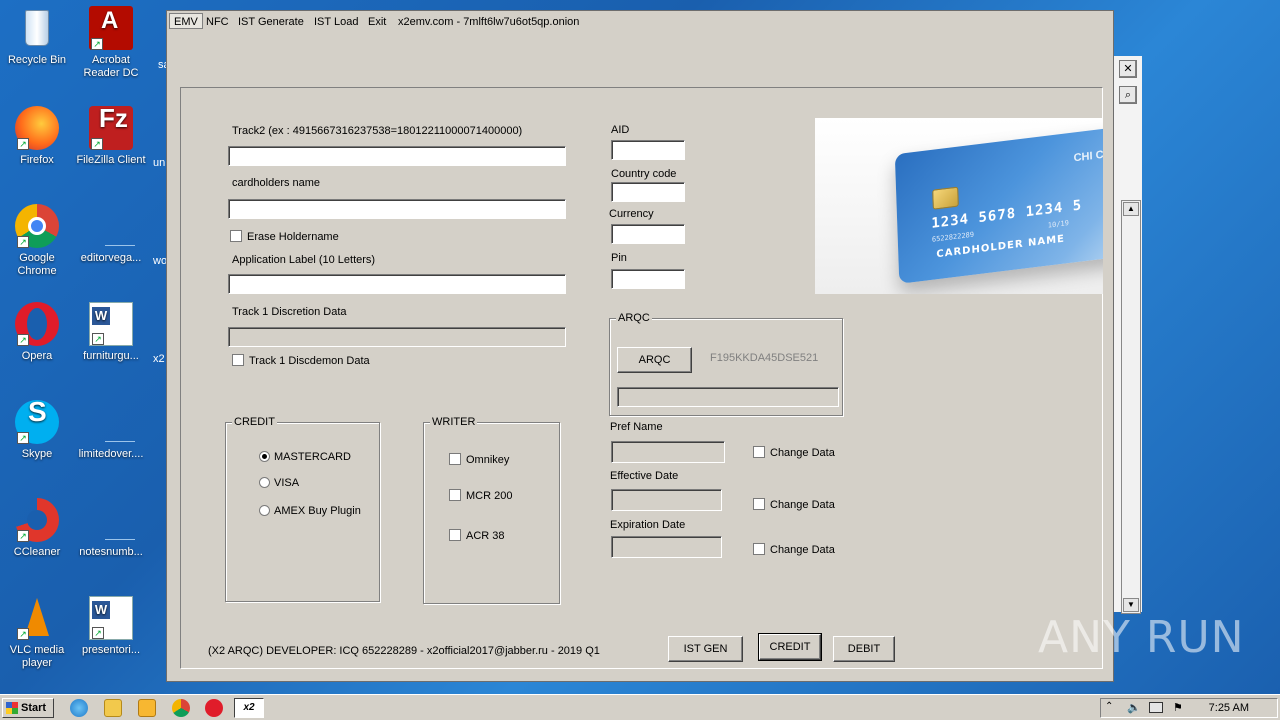 This screenshot has height=720, width=1280. Describe the element at coordinates (454, 422) in the screenshot. I see `writer-group-title: WRITER` at that location.